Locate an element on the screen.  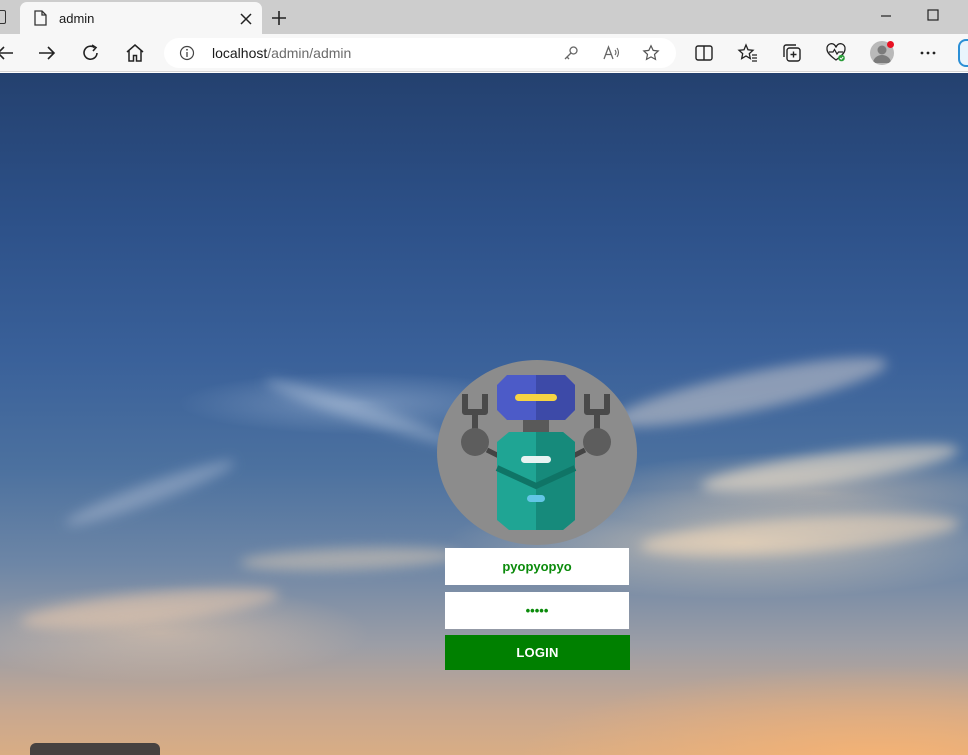
login-form: LOGIN is located at coordinates (537, 609).